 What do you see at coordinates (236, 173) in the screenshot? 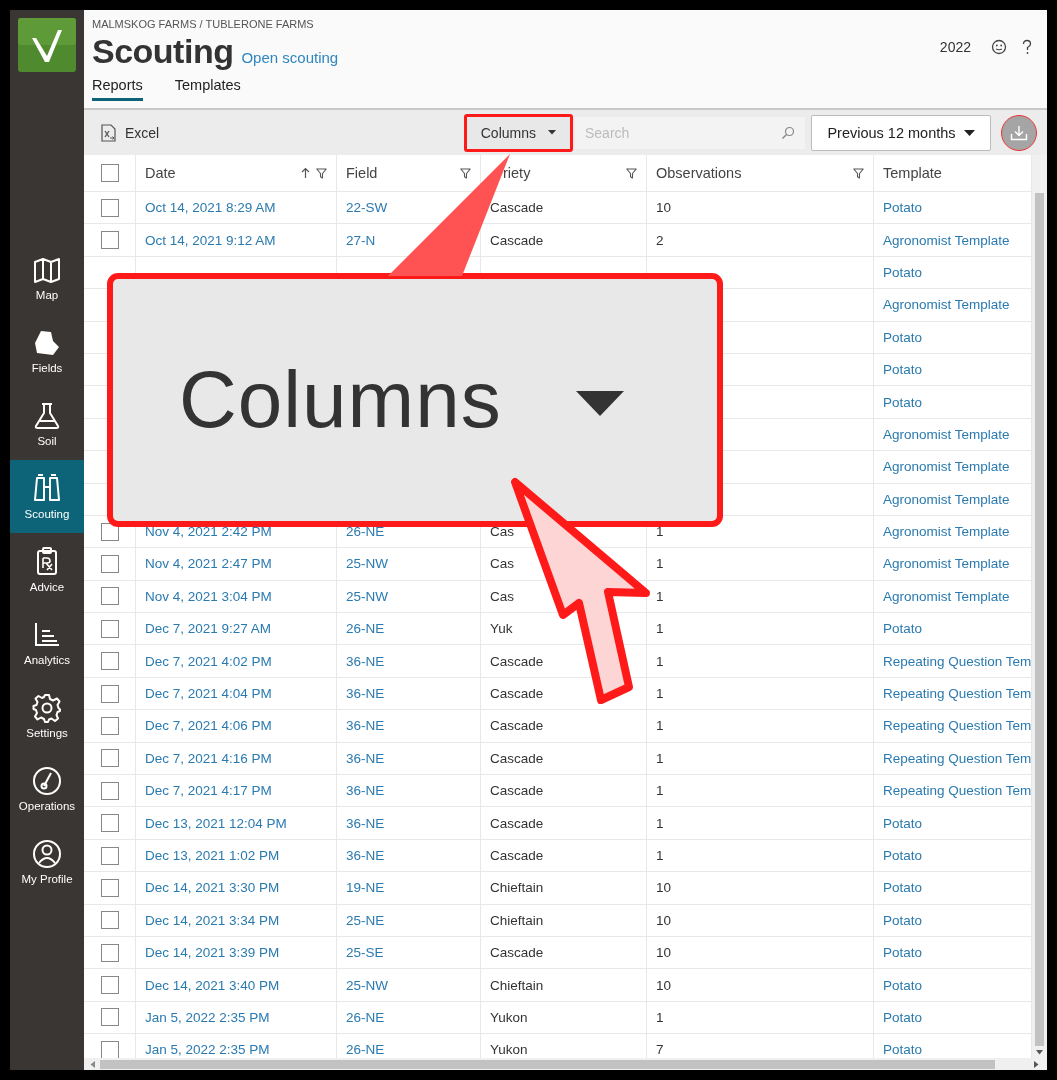
I see `column-header: Date` at bounding box center [236, 173].